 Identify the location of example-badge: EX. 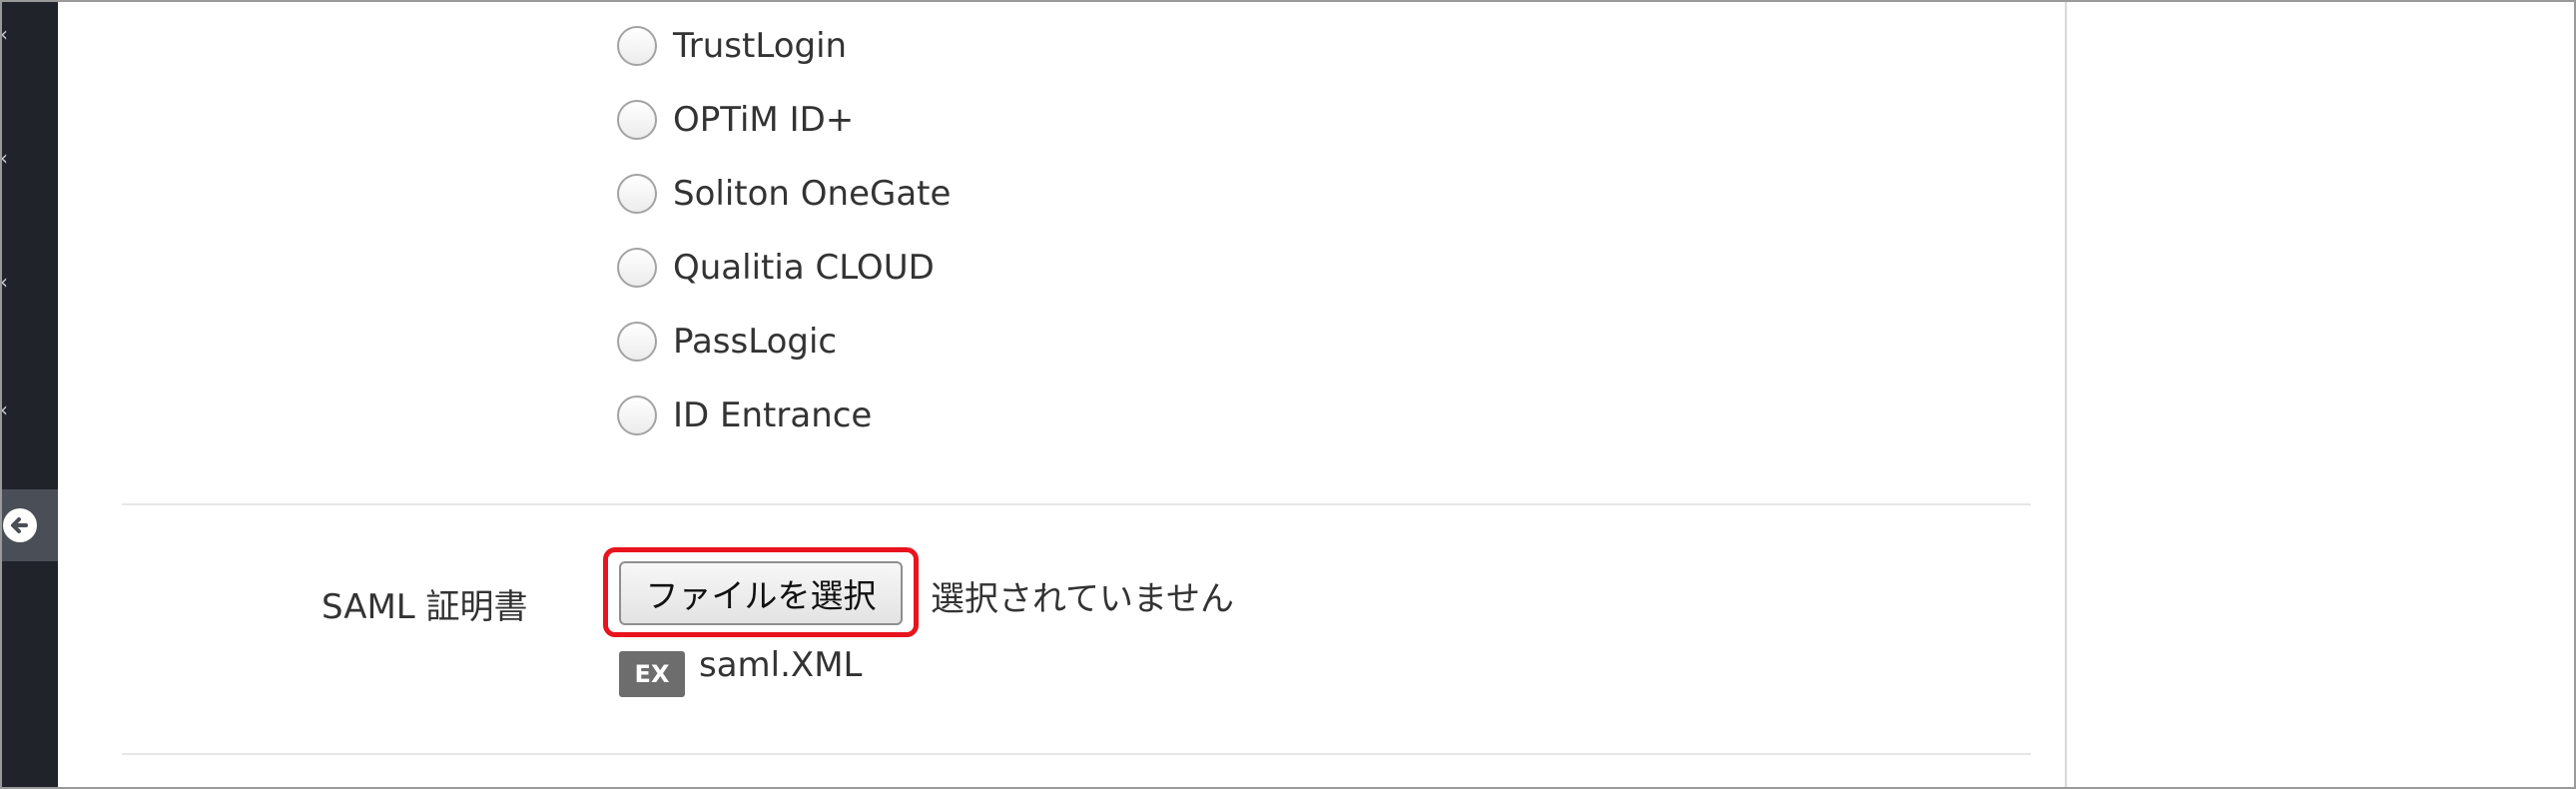
(652, 674).